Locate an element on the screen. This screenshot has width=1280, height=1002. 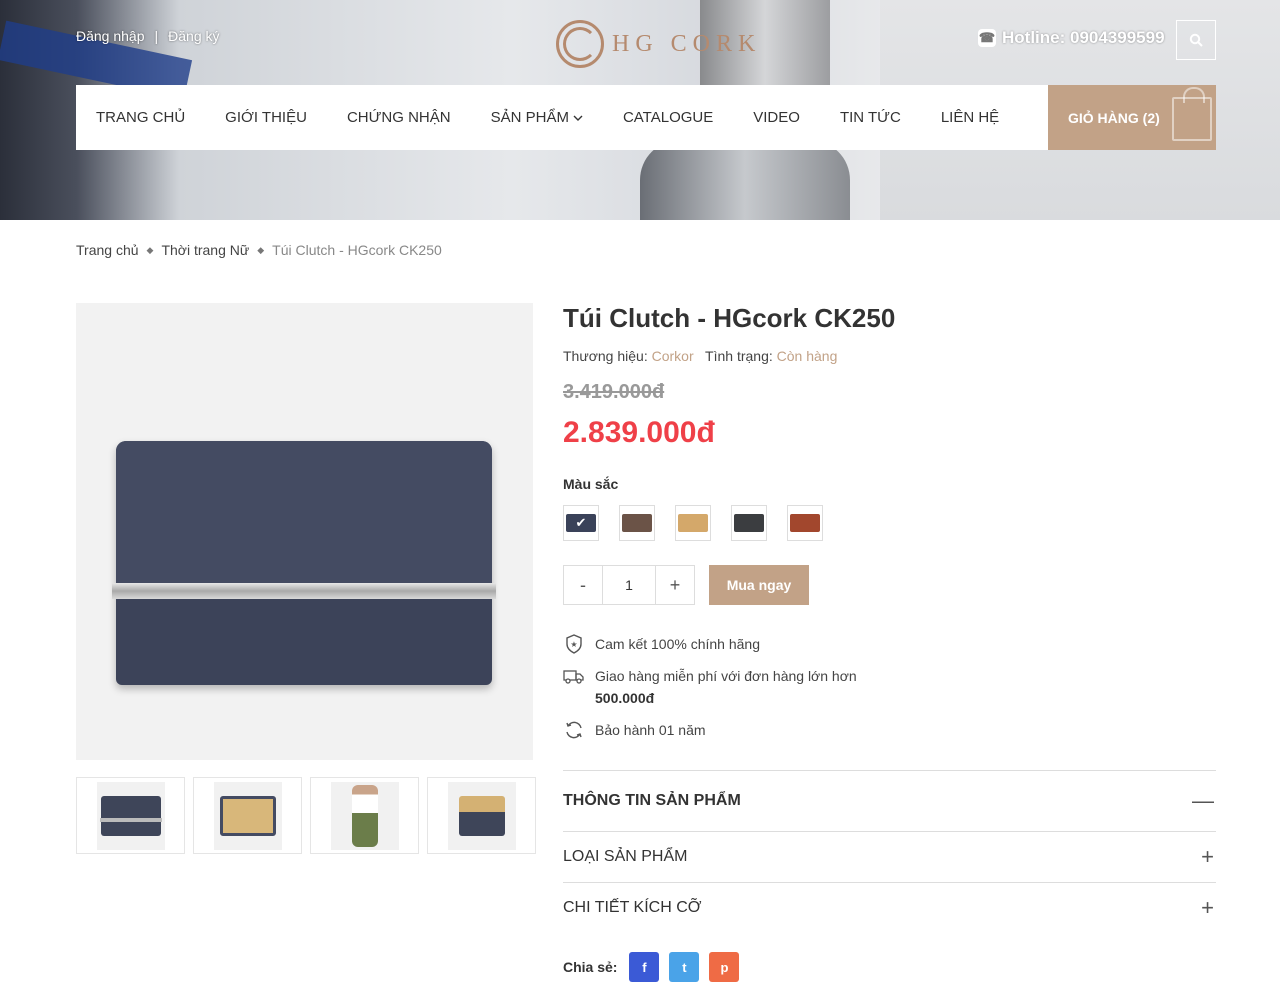
feature-warranty: Bảo hành 01 năm is located at coordinates (889, 730).